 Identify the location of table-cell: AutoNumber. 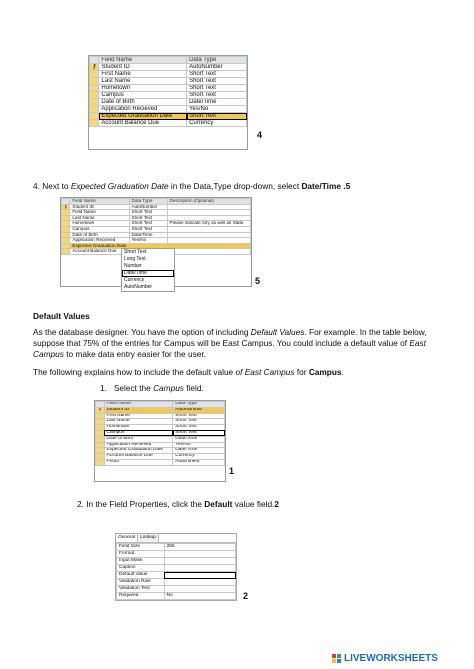
(216, 67).